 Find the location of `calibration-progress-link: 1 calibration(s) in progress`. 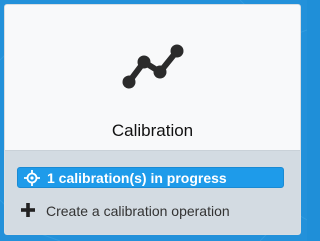

calibration-progress-link: 1 calibration(s) in progress is located at coordinates (150, 177).